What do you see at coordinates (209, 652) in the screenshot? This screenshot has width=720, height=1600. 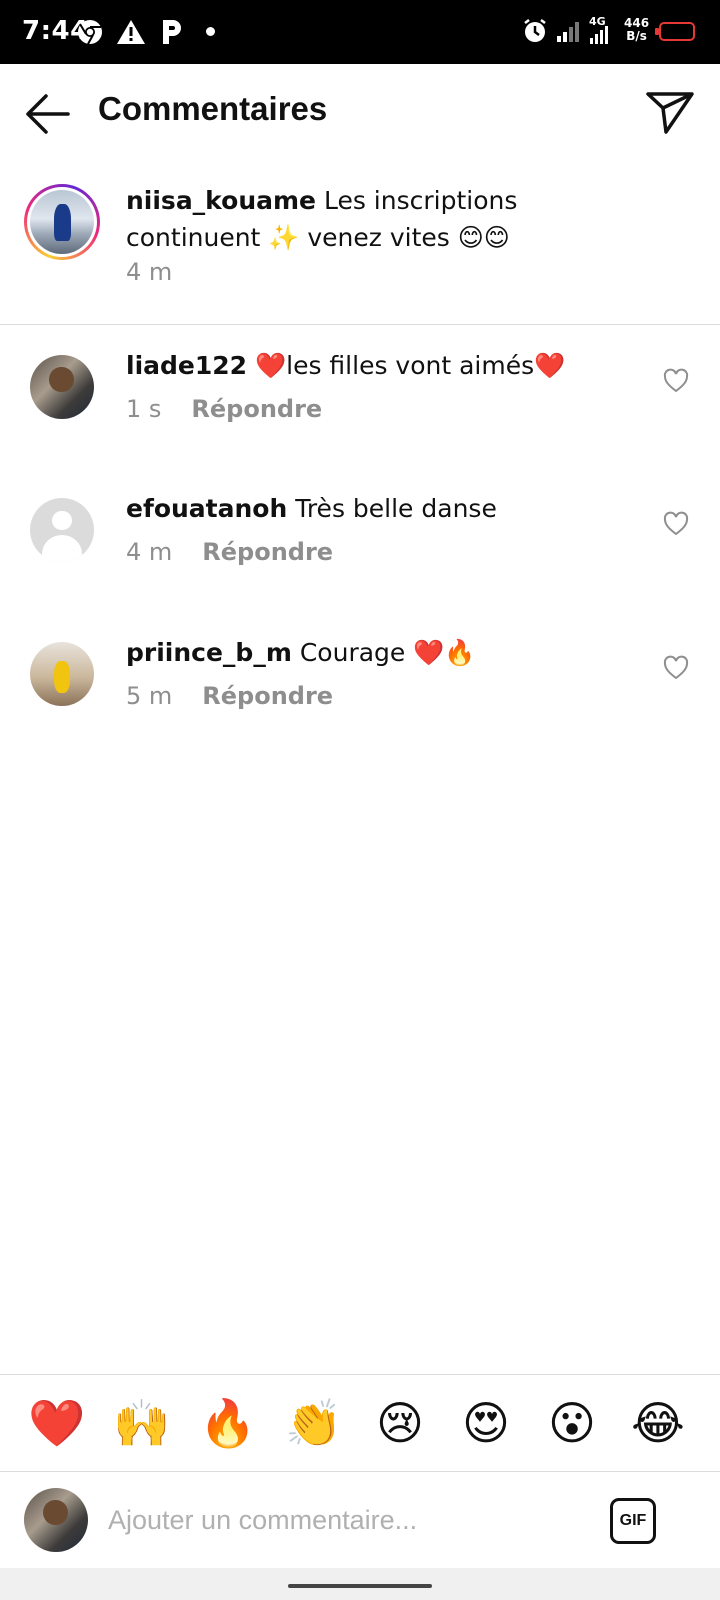 I see `comment-username: priince_b_m` at bounding box center [209, 652].